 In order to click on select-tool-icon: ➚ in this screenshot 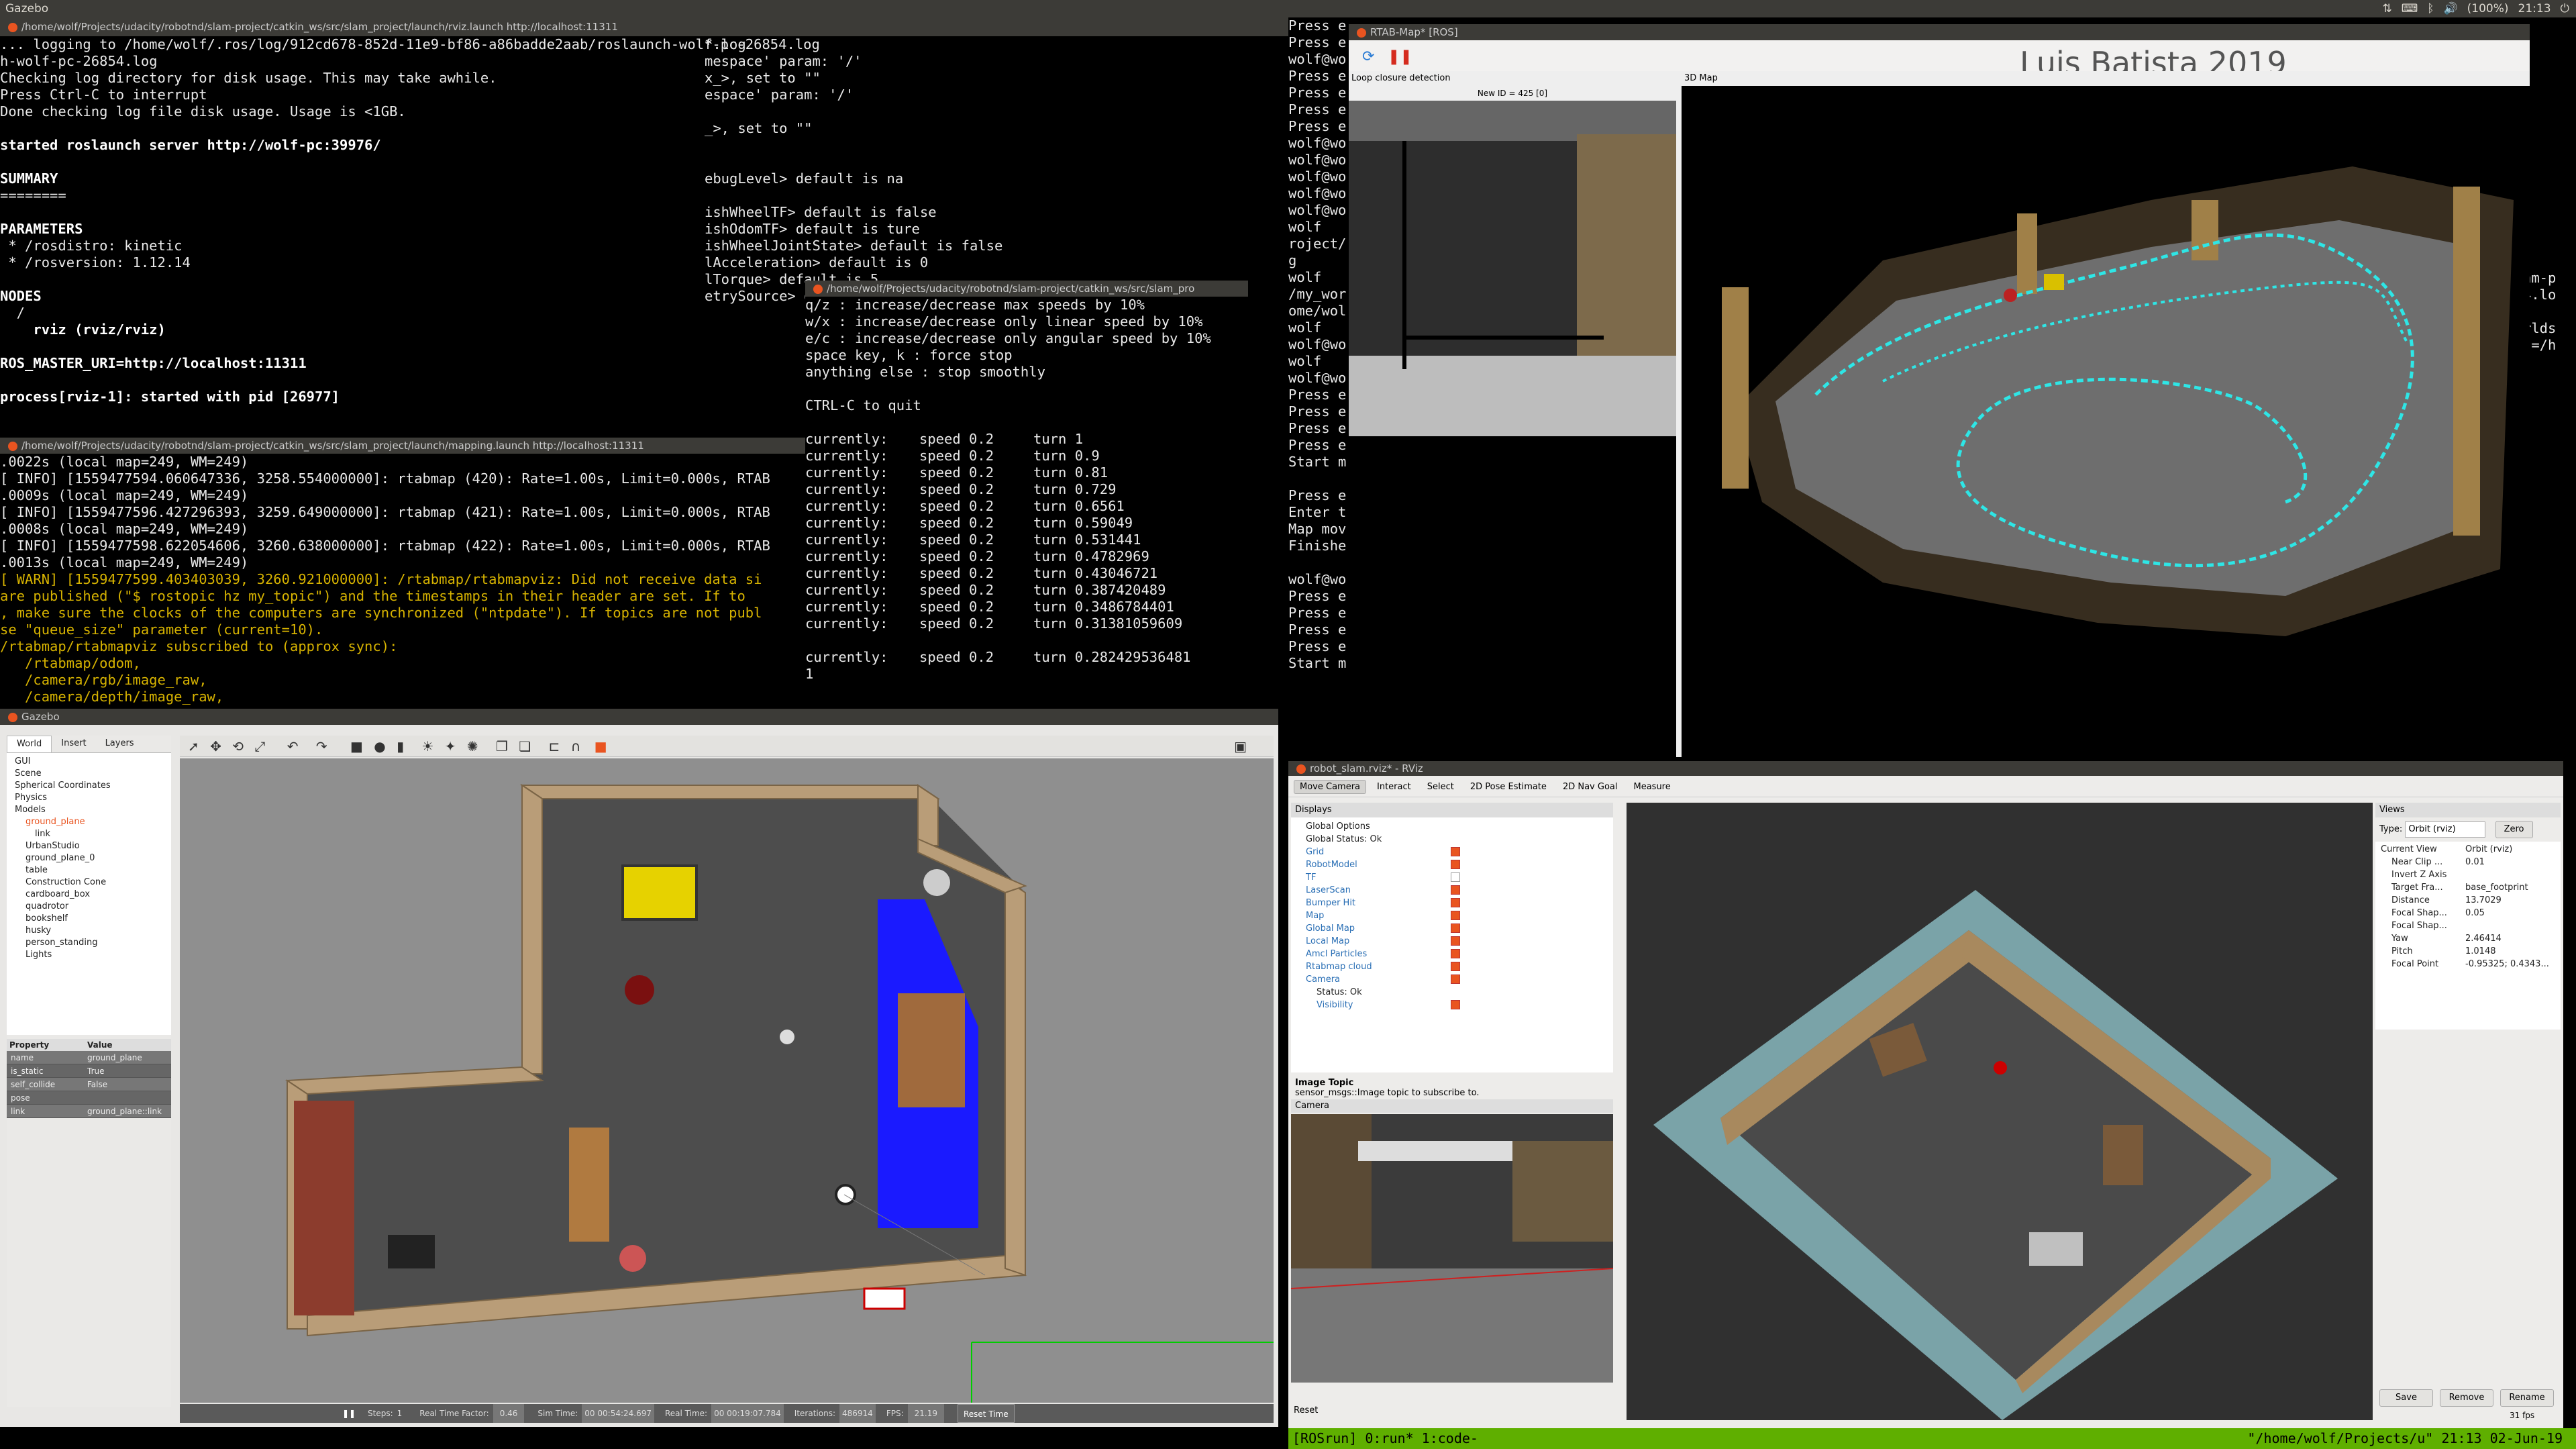, I will do `click(193, 746)`.